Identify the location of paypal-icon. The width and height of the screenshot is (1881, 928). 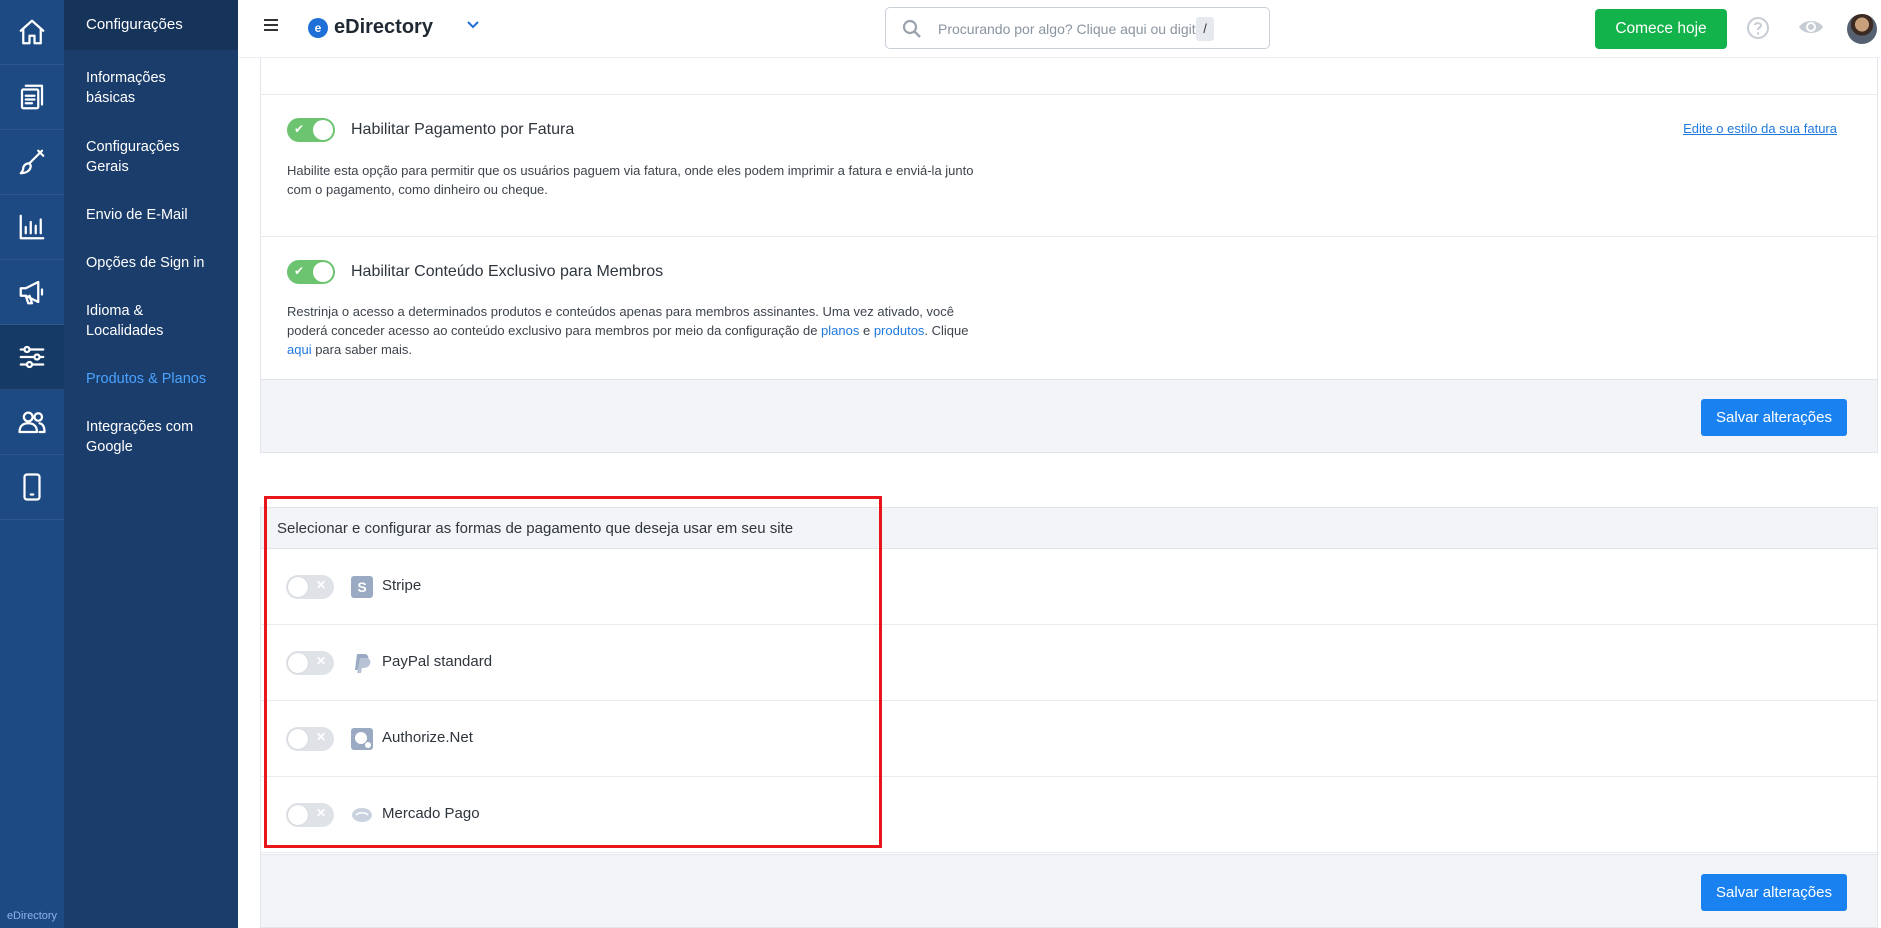
(363, 663).